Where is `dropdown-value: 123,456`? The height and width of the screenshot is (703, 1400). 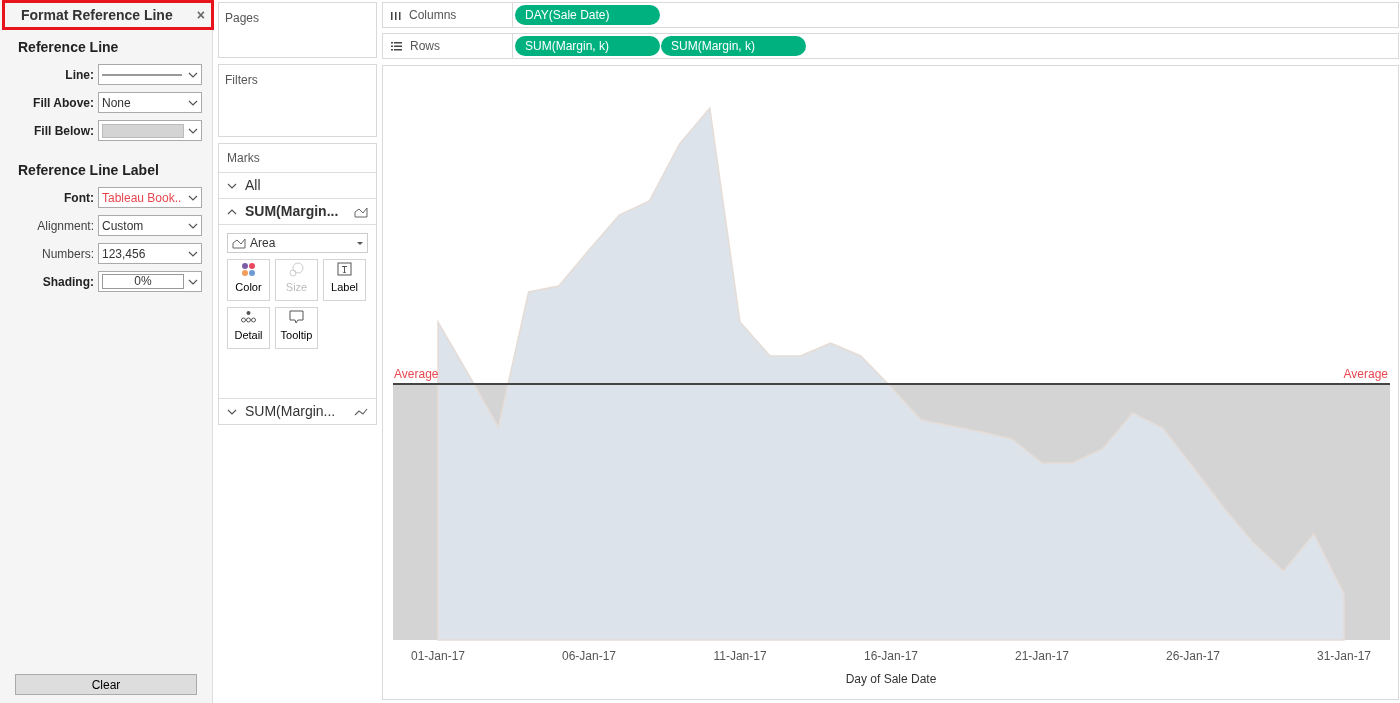
dropdown-value: 123,456 is located at coordinates (124, 254).